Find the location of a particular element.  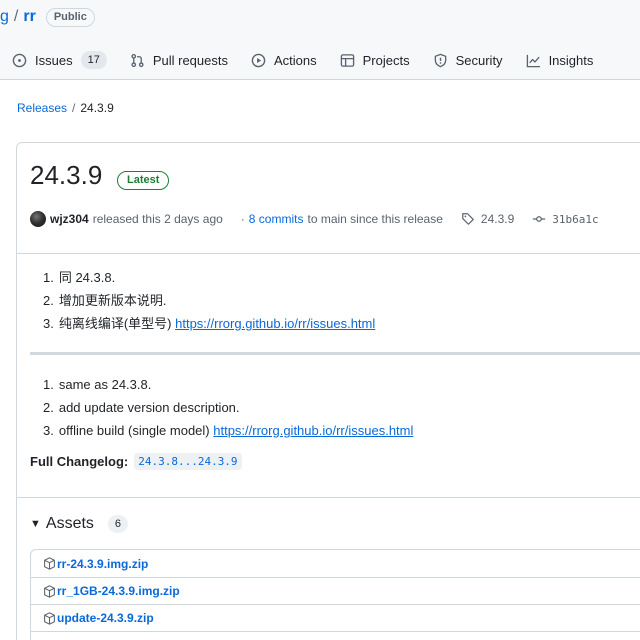

latest-badge: Latest is located at coordinates (143, 180).